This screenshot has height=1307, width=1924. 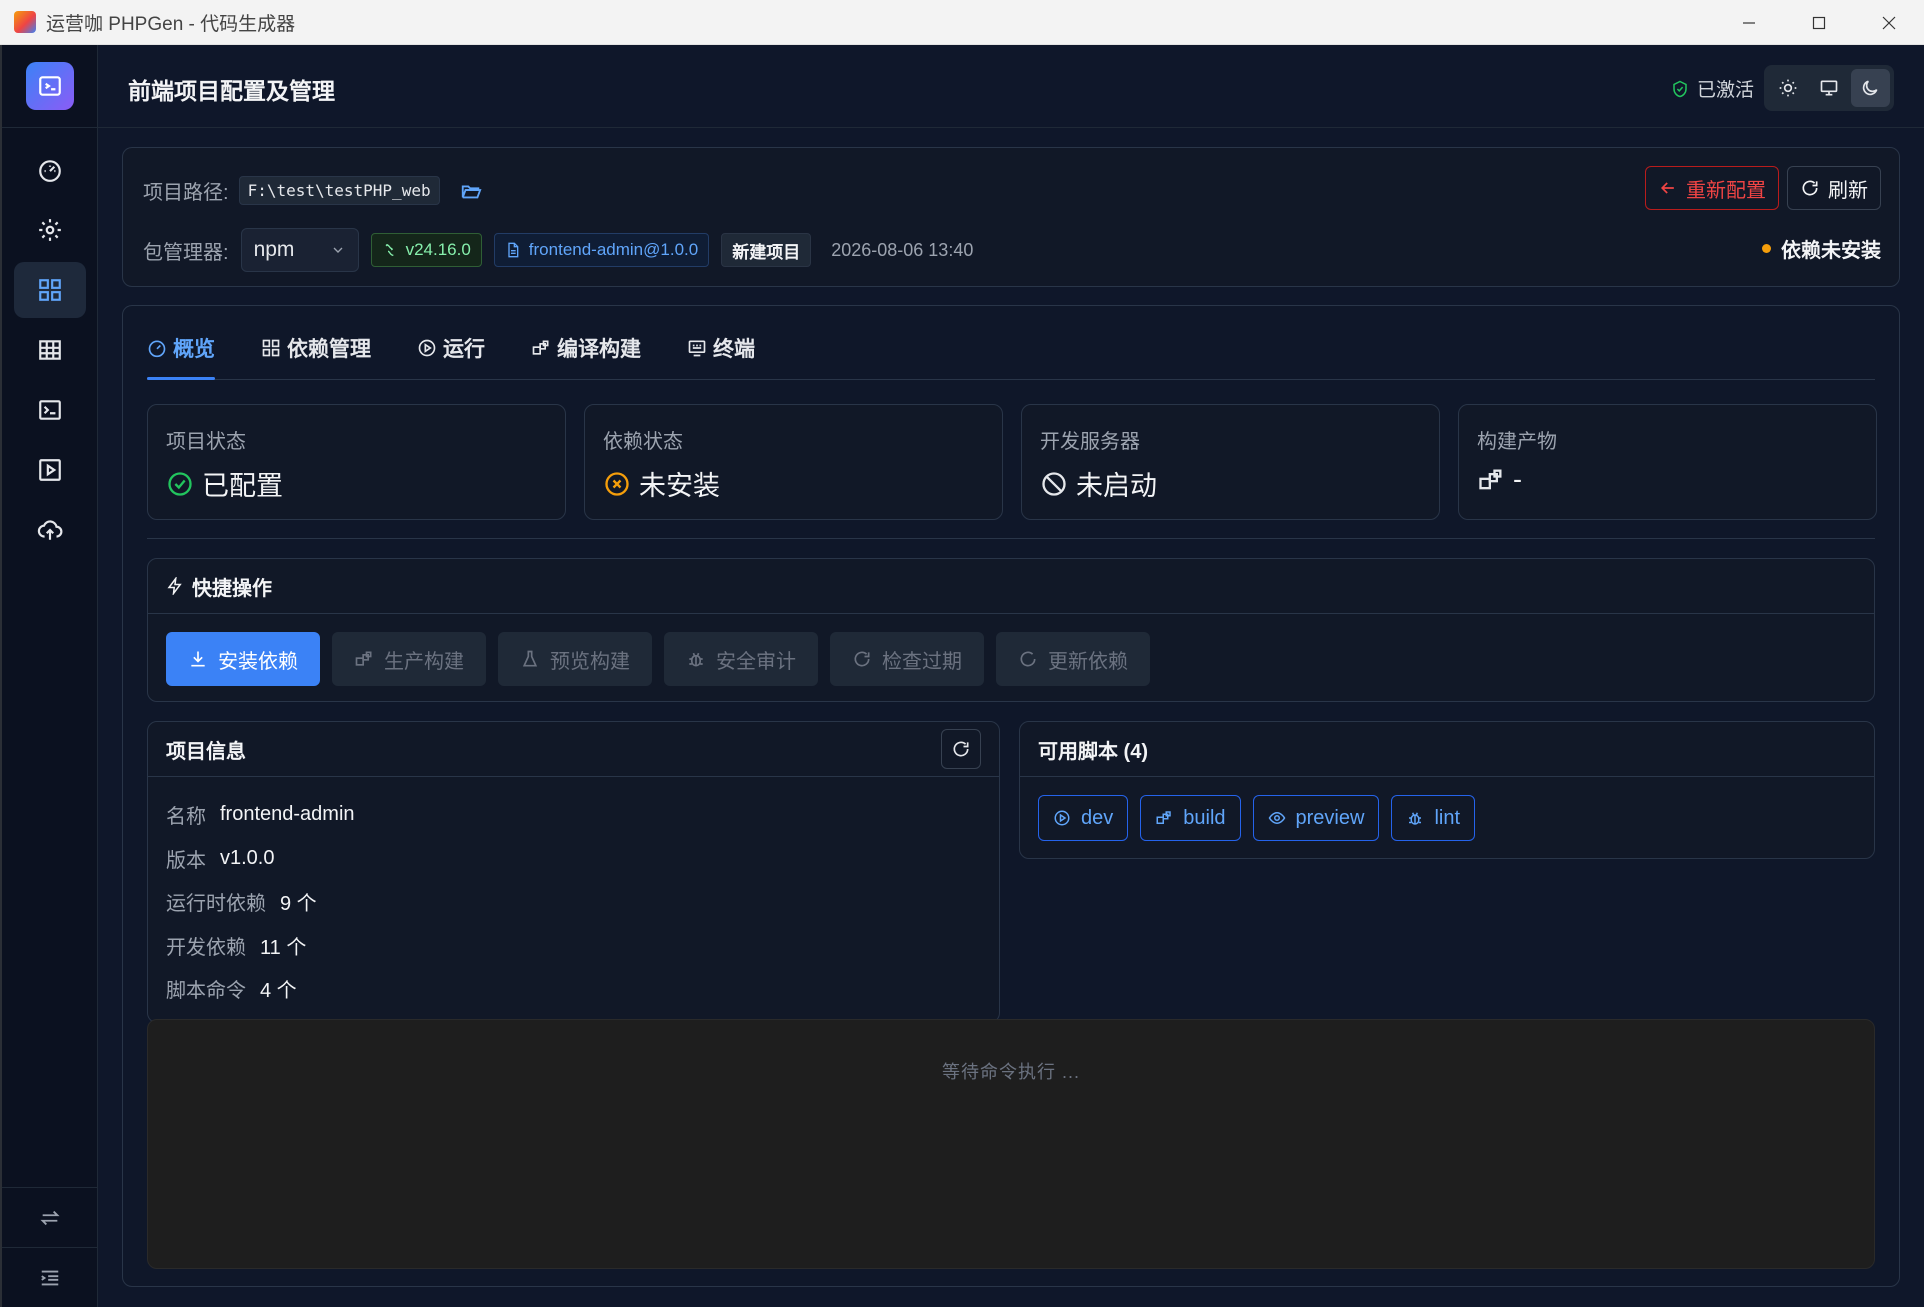 I want to click on dark-theme-button, so click(x=1870, y=88).